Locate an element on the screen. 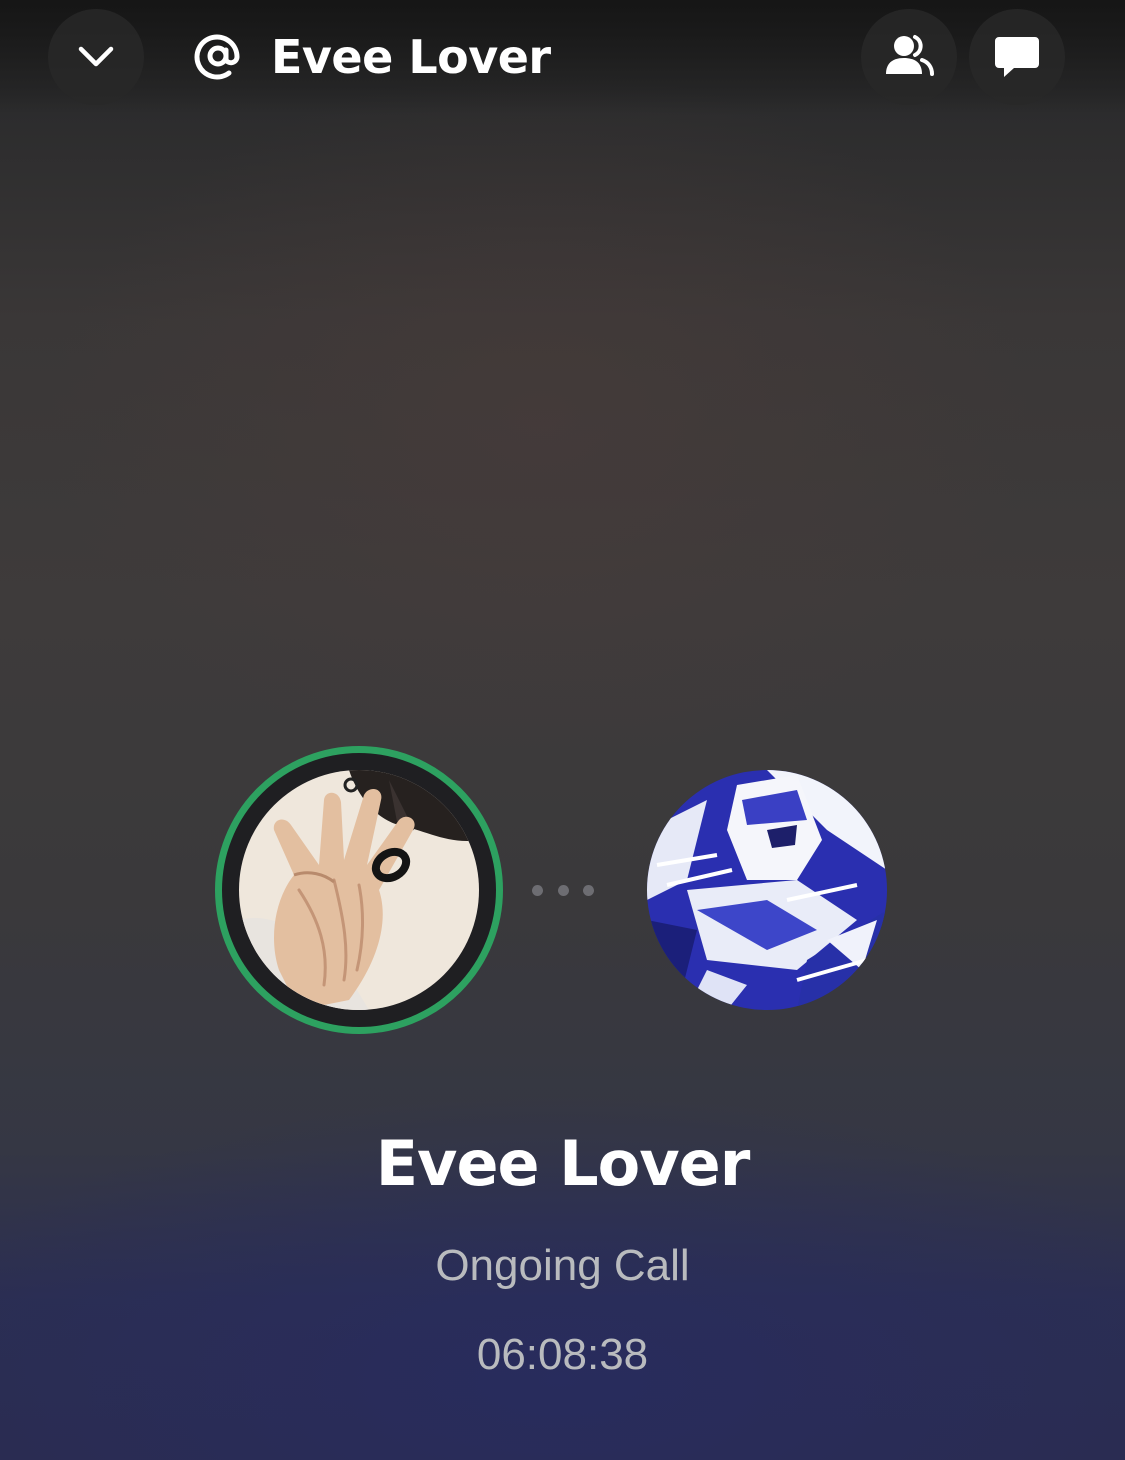 The height and width of the screenshot is (1460, 1125). self-avatar is located at coordinates (359, 890).